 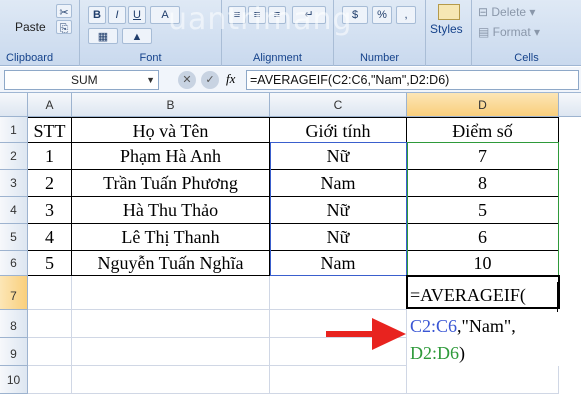 I want to click on cells-group: ⊟ Delete ▾ ▤ Format ▾ Cells, so click(x=526, y=33).